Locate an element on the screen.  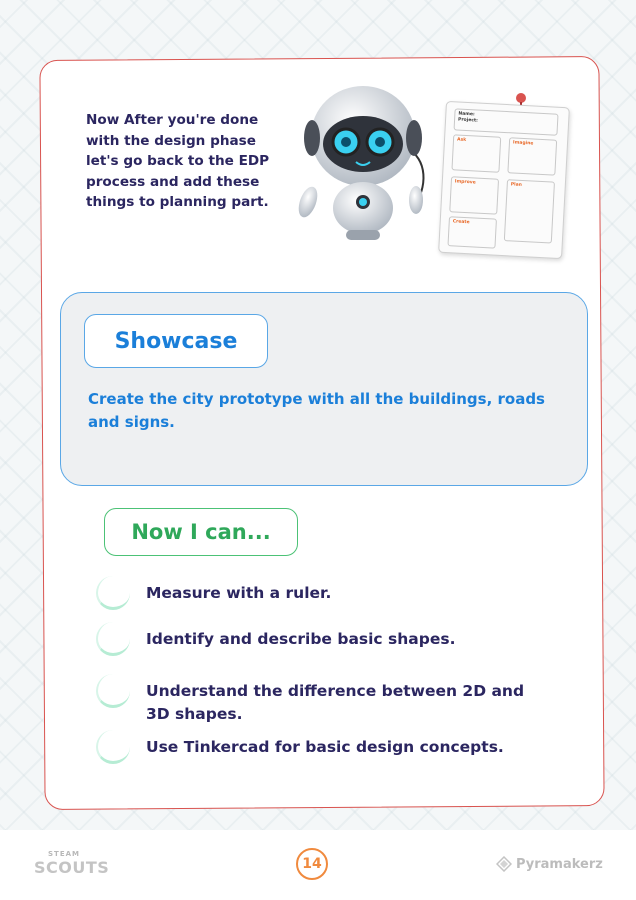
can-item-1: Measure with a ruler. is located at coordinates (239, 593).